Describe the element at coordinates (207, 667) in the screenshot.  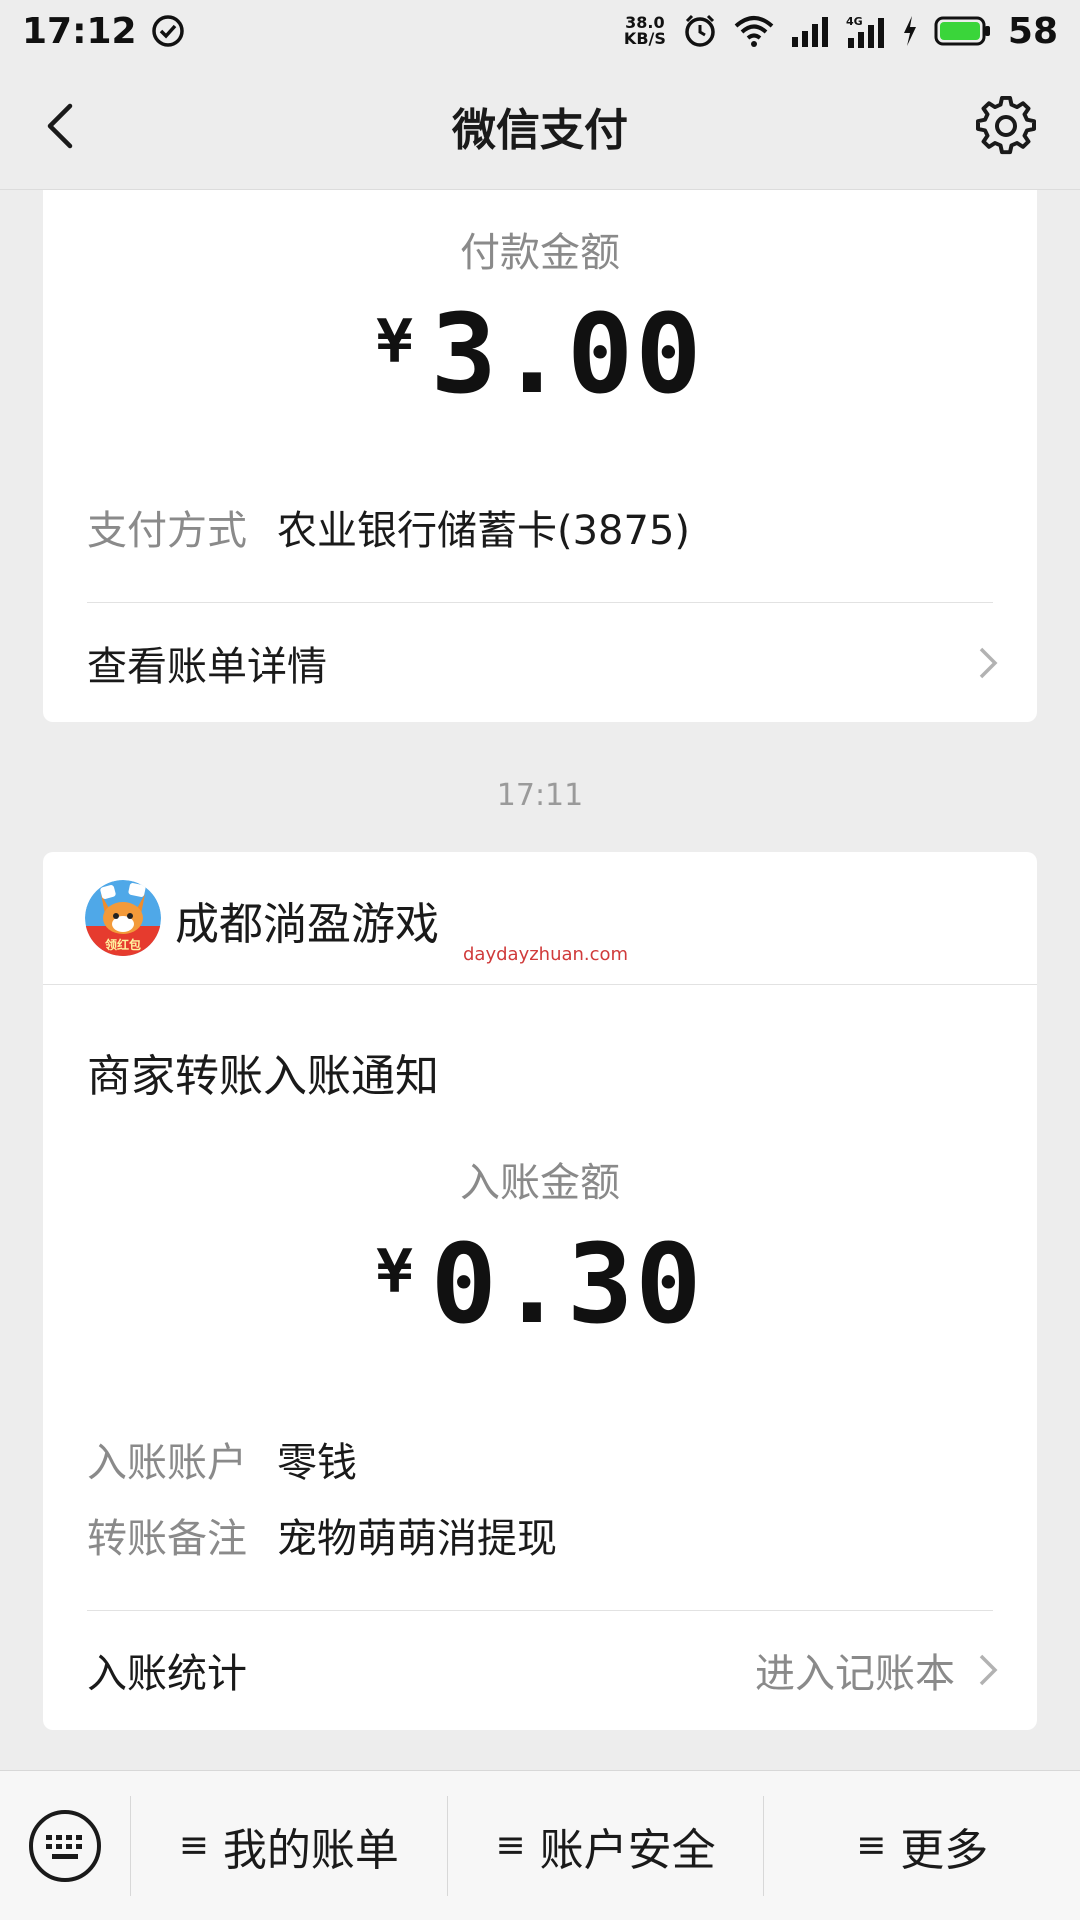
I see `bill-detail-label: 查看账单详情` at that location.